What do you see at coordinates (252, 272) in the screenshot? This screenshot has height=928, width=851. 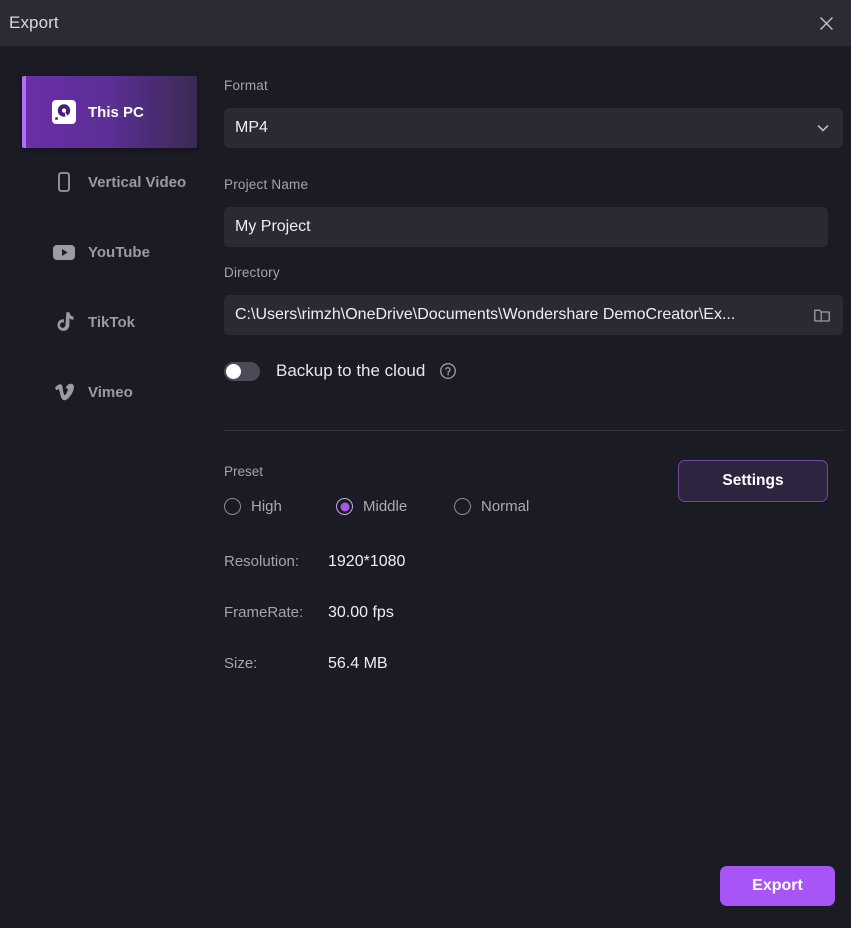 I see `directory-label: Directory` at bounding box center [252, 272].